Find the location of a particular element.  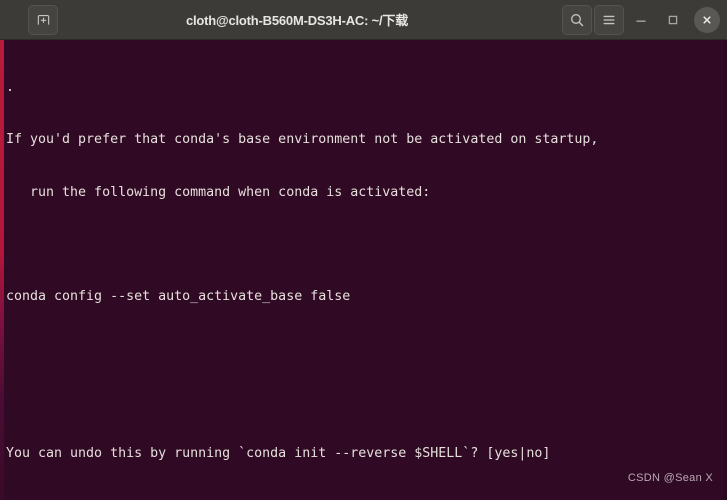

search-button is located at coordinates (577, 19).